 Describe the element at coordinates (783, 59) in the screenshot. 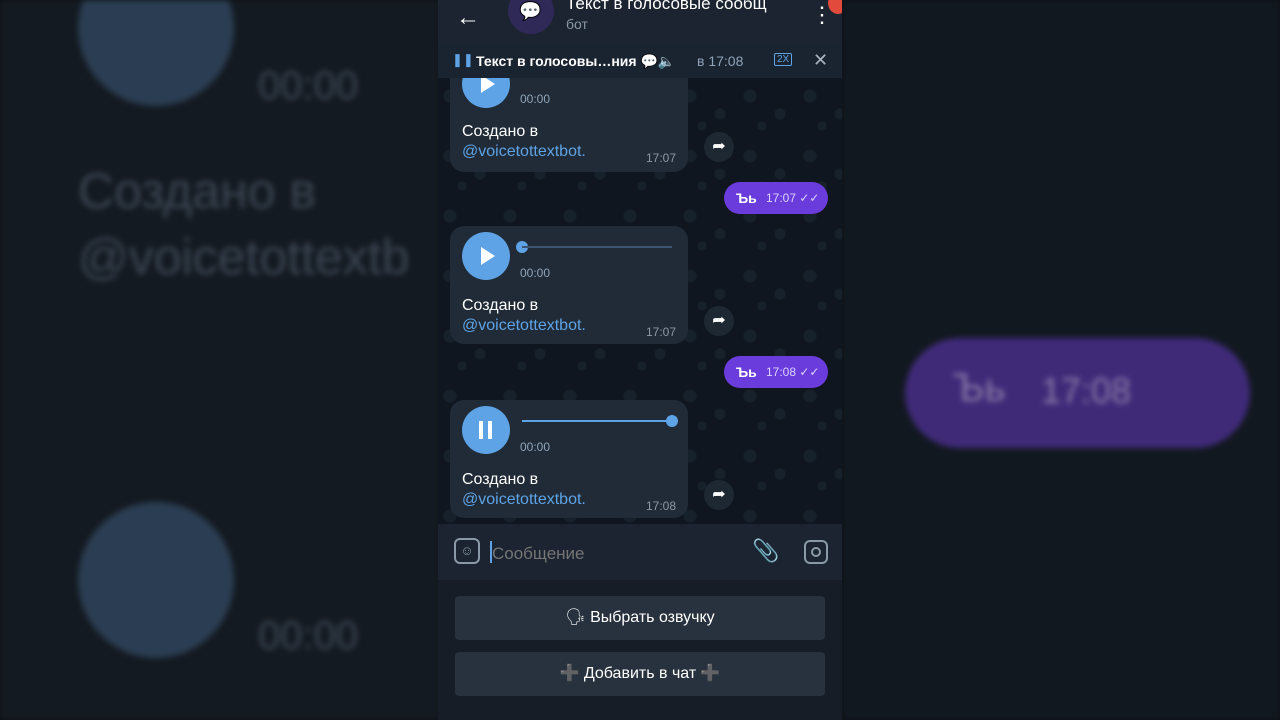

I see `speed-toggle: 2X` at that location.